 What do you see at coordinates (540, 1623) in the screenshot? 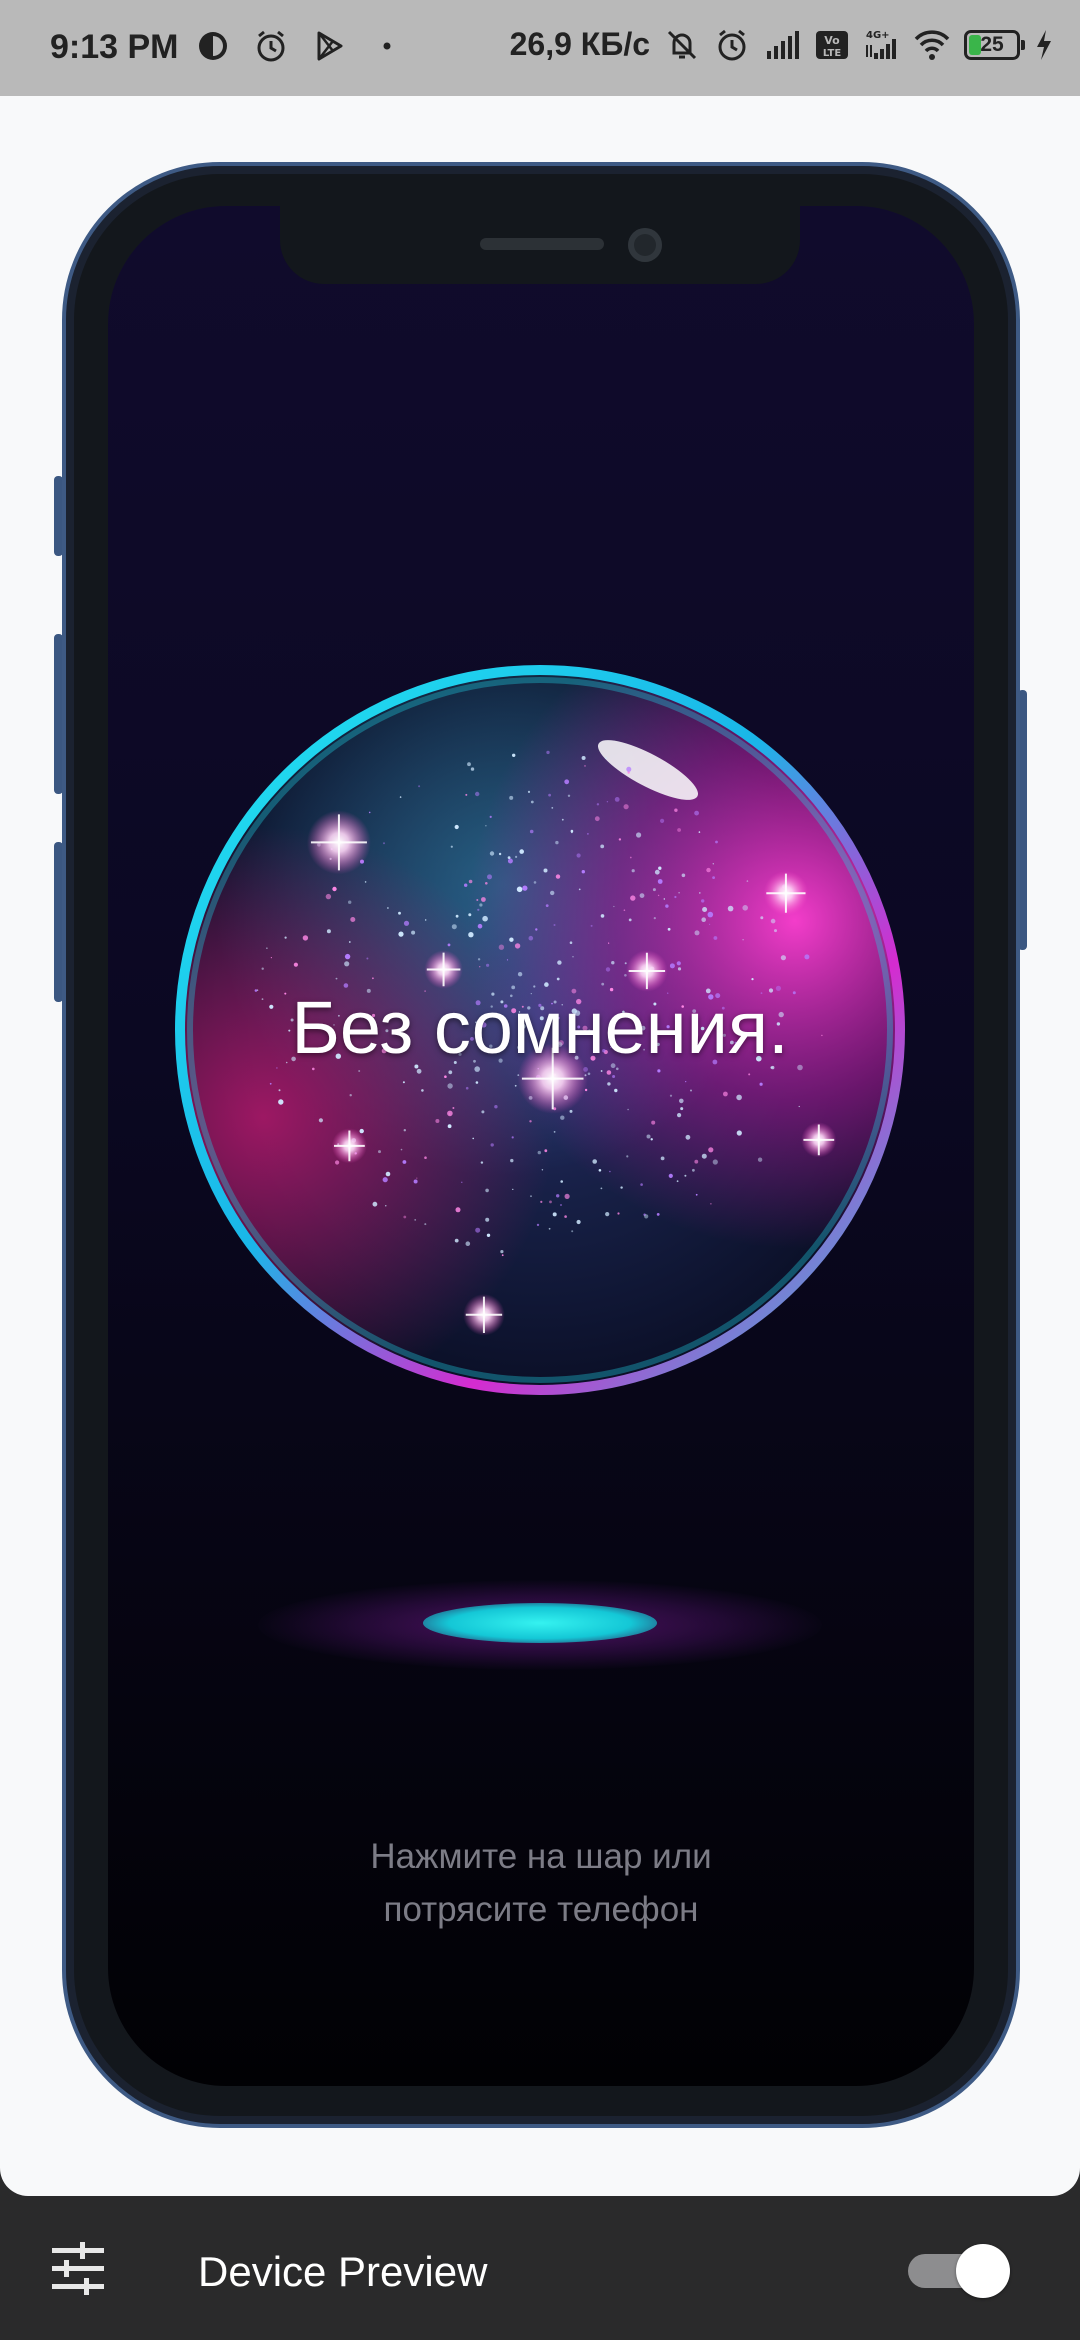
I see `ball-shadow-core` at bounding box center [540, 1623].